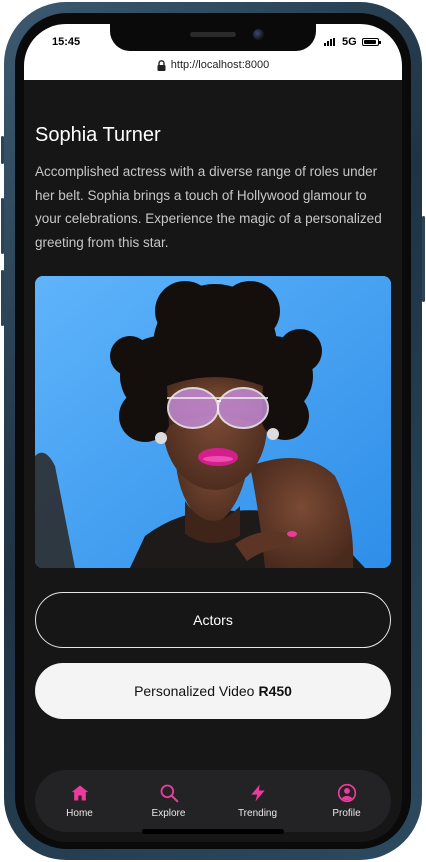 The height and width of the screenshot is (862, 426). I want to click on nav-item-profile: Profile, so click(347, 801).